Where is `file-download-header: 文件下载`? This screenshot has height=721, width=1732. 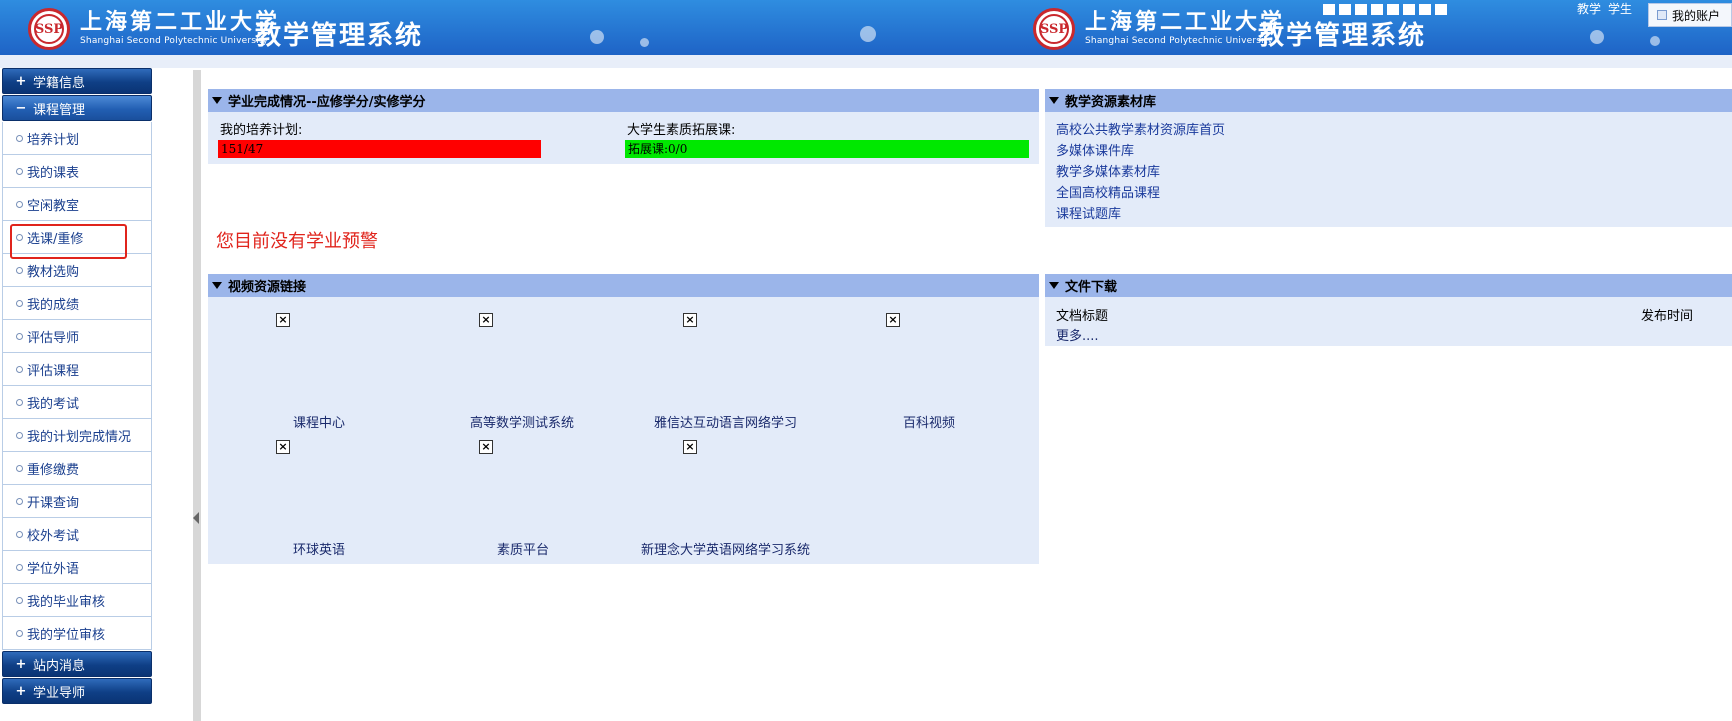
file-download-header: 文件下载 is located at coordinates (1388, 285).